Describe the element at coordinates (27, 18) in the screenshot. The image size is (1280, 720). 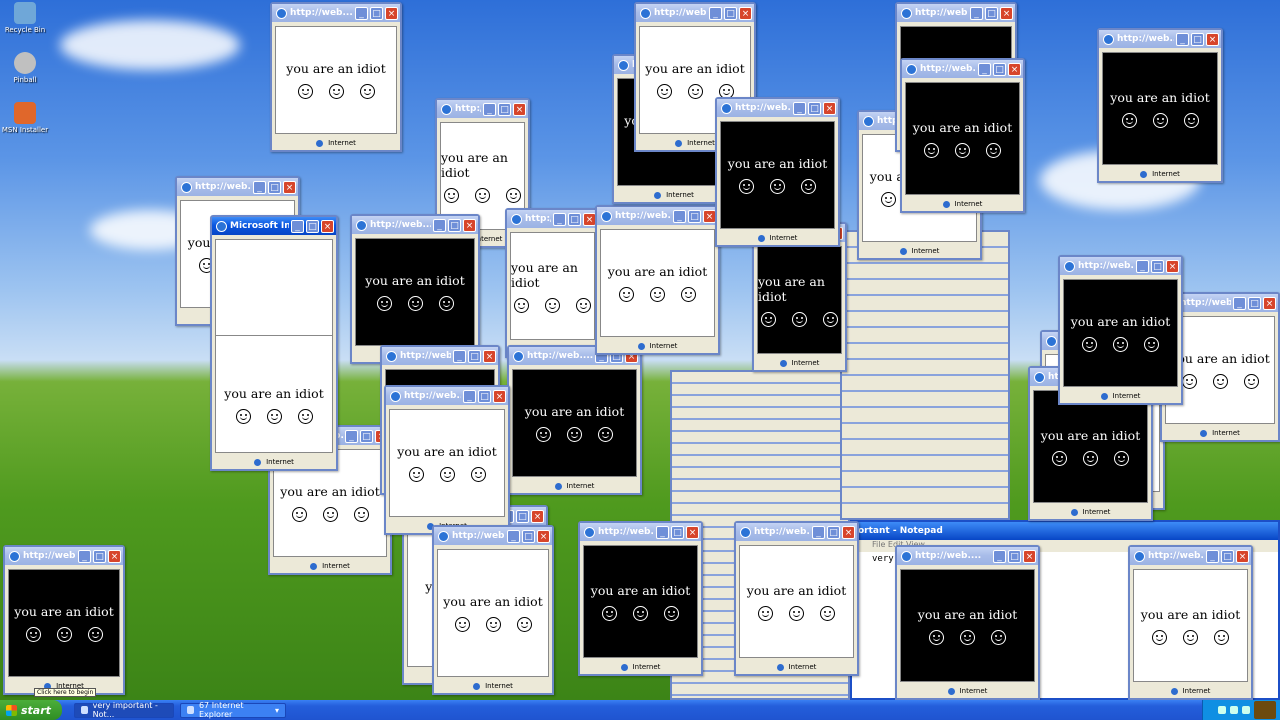
I see `desktop-icon-recycle-bin: Recycle Bin` at that location.